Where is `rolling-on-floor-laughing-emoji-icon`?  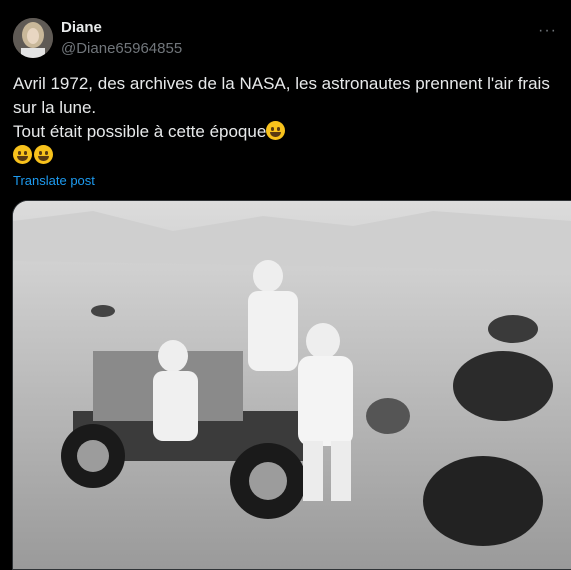
rolling-on-floor-laughing-emoji-icon is located at coordinates (43, 154).